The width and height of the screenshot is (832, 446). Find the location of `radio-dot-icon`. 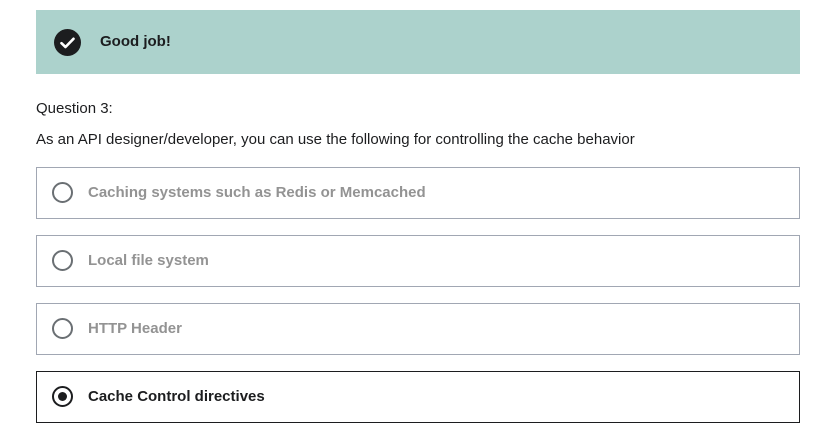

radio-dot-icon is located at coordinates (62, 396).